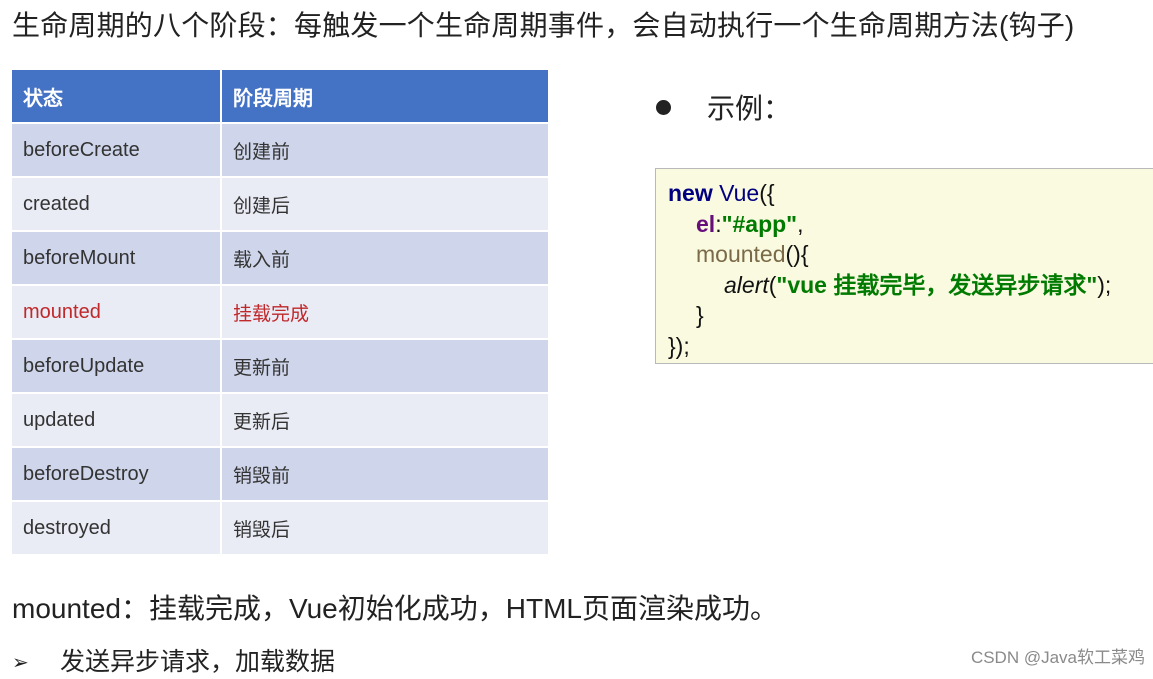  What do you see at coordinates (385, 258) in the screenshot?
I see `cell-phase: 载入前` at bounding box center [385, 258].